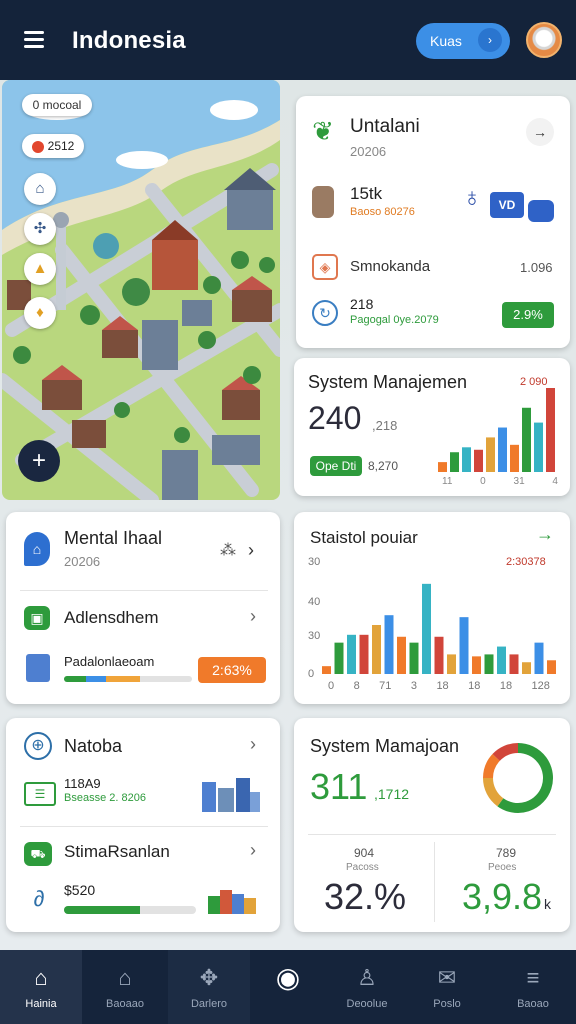 The width and height of the screenshot is (576, 1024). I want to click on nav-item-menu: ≡ Baoao, so click(533, 987).